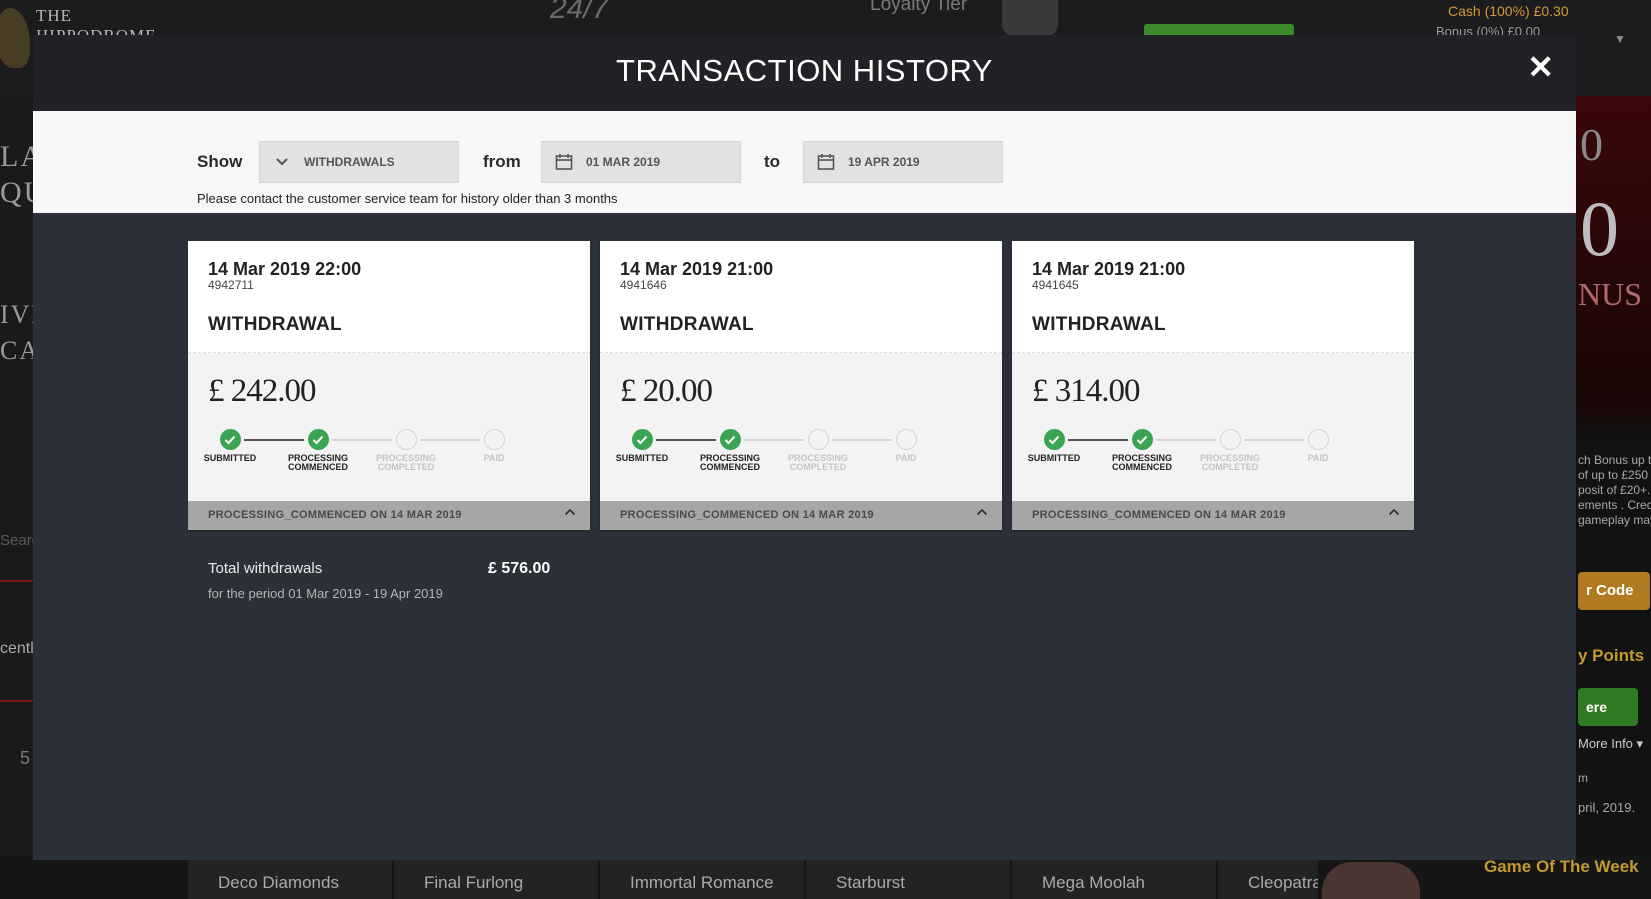 The height and width of the screenshot is (899, 1651). Describe the element at coordinates (1613, 475) in the screenshot. I see `promo-terms: of up to £250` at that location.